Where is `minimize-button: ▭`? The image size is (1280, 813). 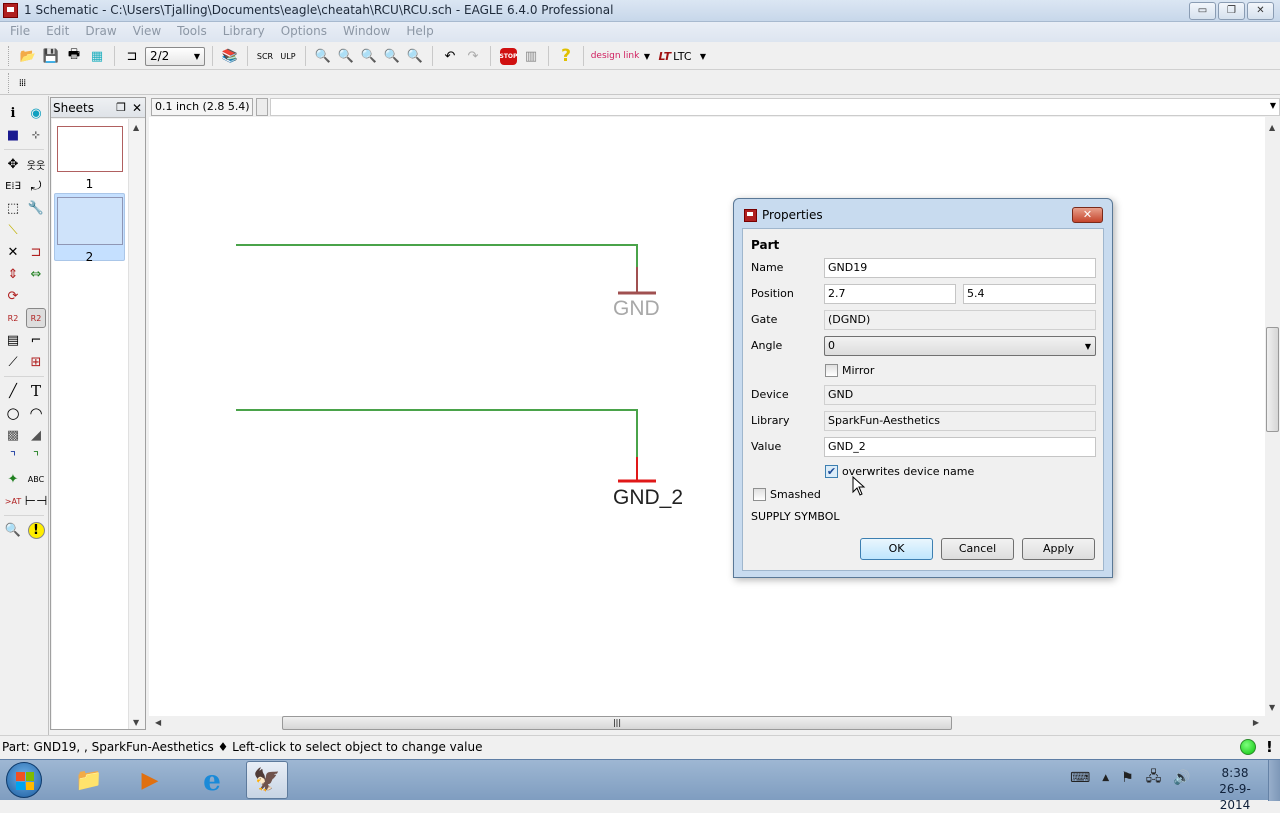
minimize-button: ▭ is located at coordinates (1202, 11).